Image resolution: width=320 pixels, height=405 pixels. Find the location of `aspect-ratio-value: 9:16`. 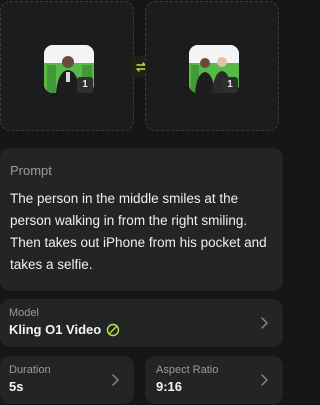

aspect-ratio-value: 9:16 is located at coordinates (169, 386).